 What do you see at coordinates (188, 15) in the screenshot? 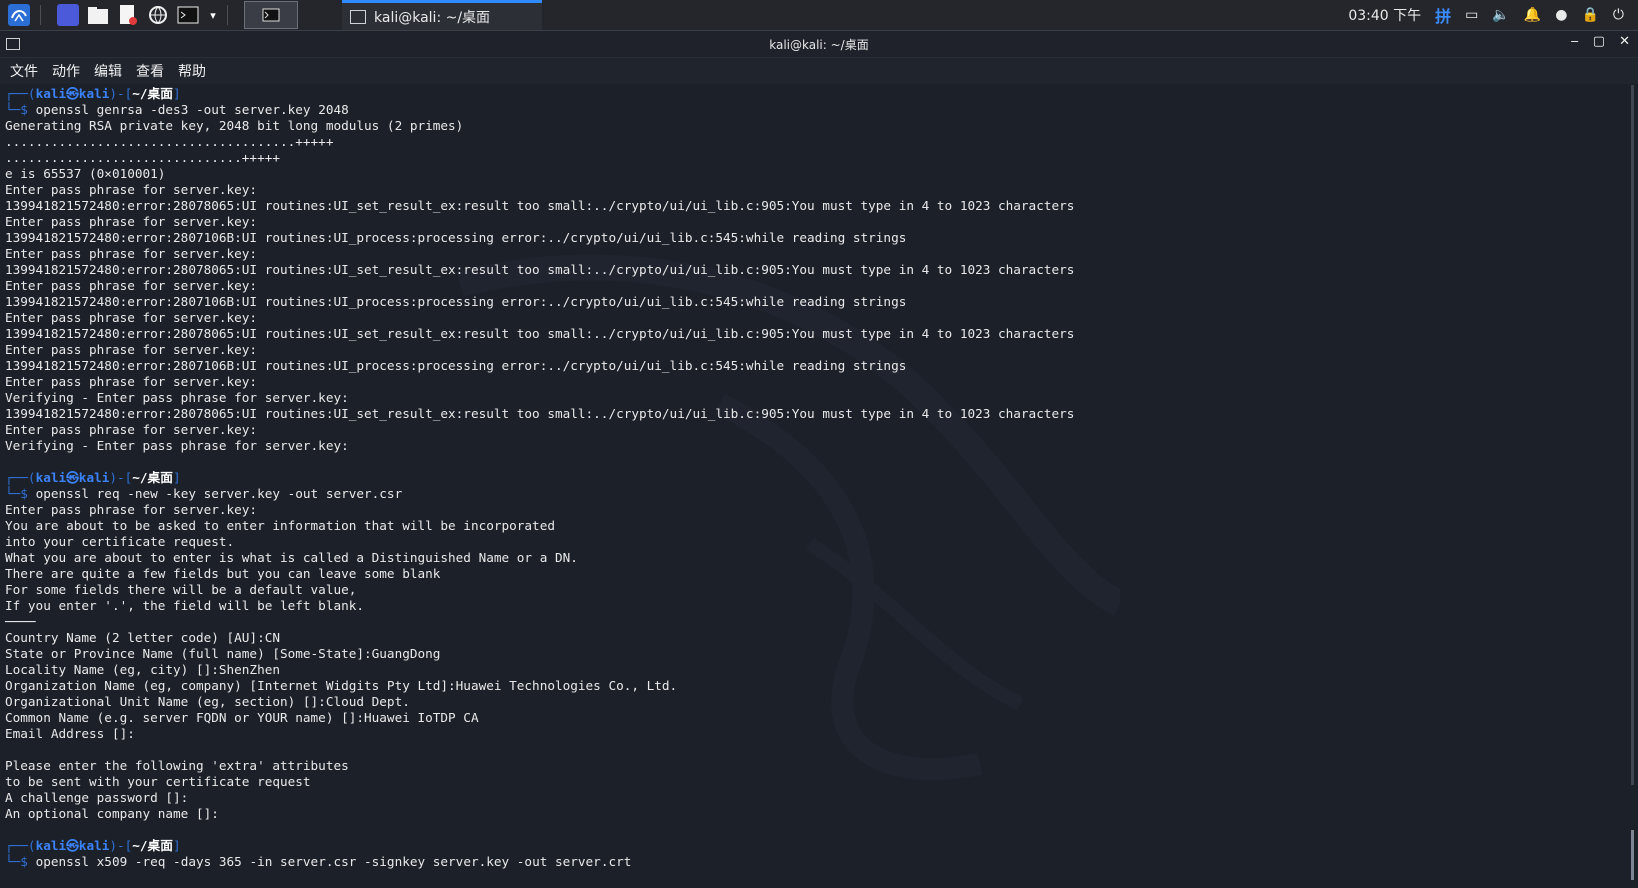
I see `terminal-icon` at bounding box center [188, 15].